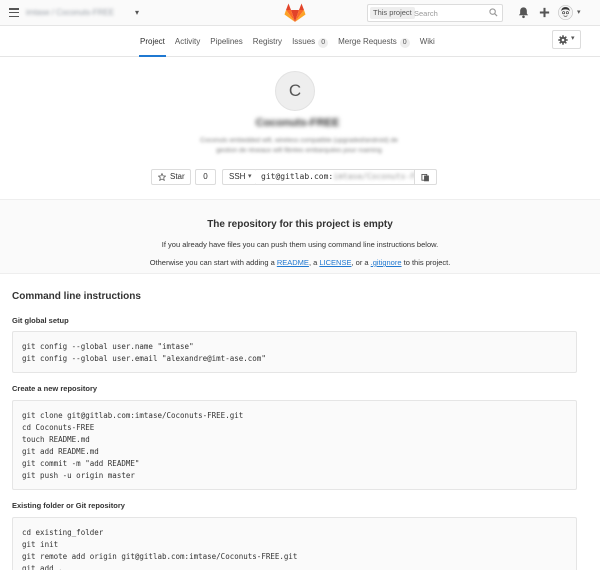 The height and width of the screenshot is (570, 600). What do you see at coordinates (523, 12) in the screenshot?
I see `bell-icon` at bounding box center [523, 12].